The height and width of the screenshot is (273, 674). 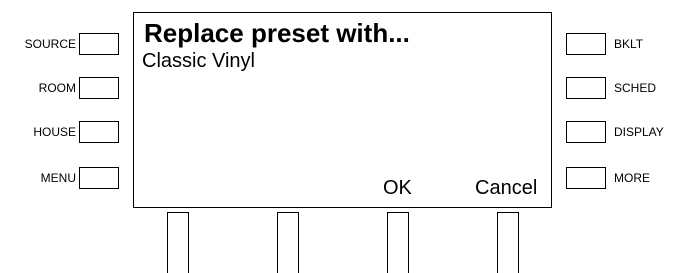 What do you see at coordinates (99, 88) in the screenshot?
I see `room-button` at bounding box center [99, 88].